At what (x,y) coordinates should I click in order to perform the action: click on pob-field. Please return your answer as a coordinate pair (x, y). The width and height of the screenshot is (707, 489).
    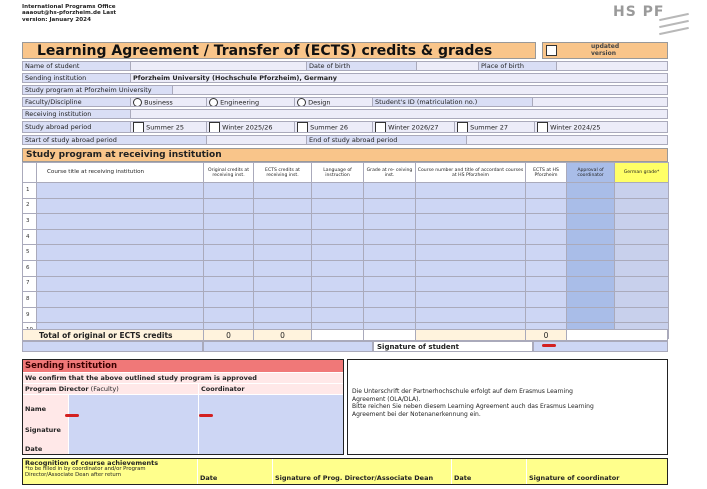
    Looking at the image, I should click on (612, 66).